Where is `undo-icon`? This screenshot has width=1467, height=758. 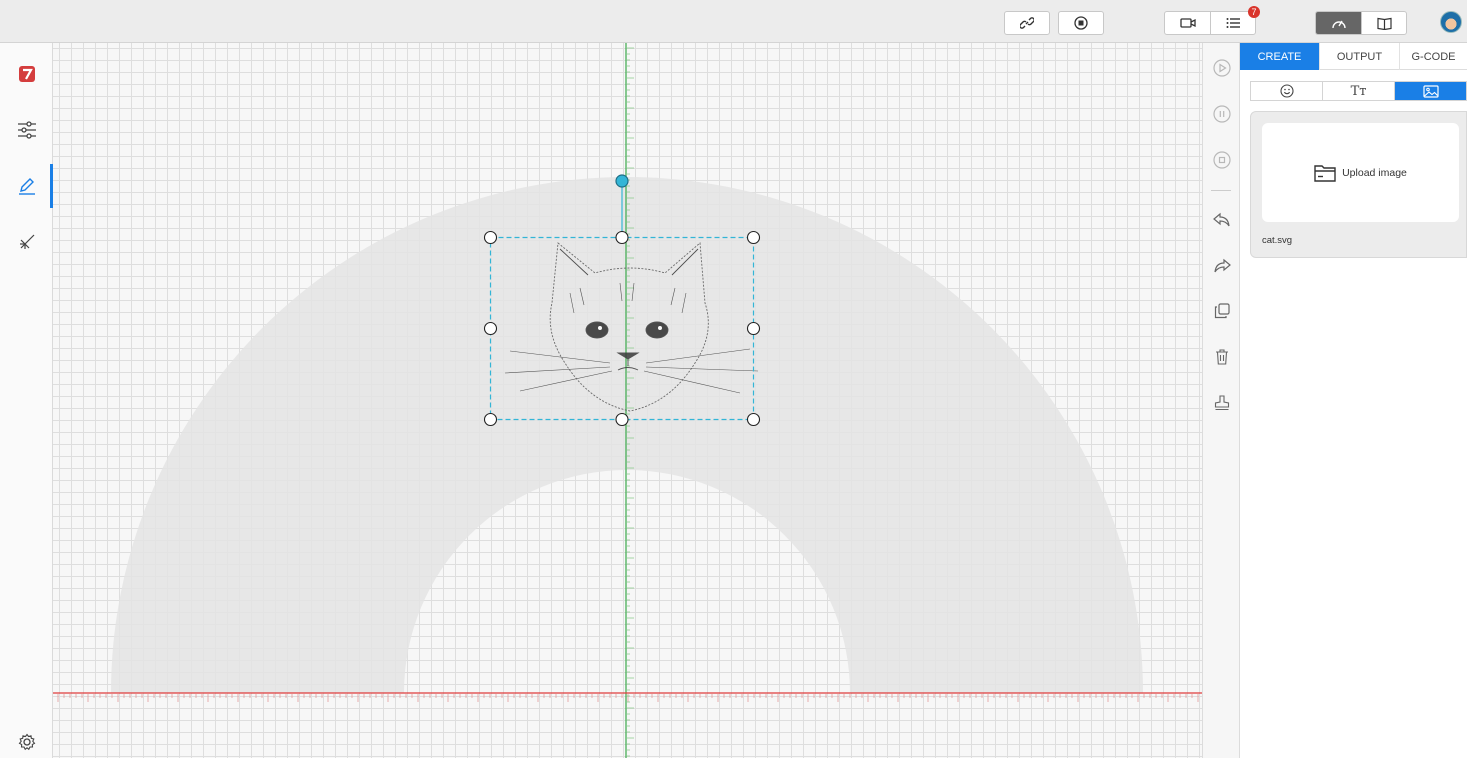 undo-icon is located at coordinates (1221, 219).